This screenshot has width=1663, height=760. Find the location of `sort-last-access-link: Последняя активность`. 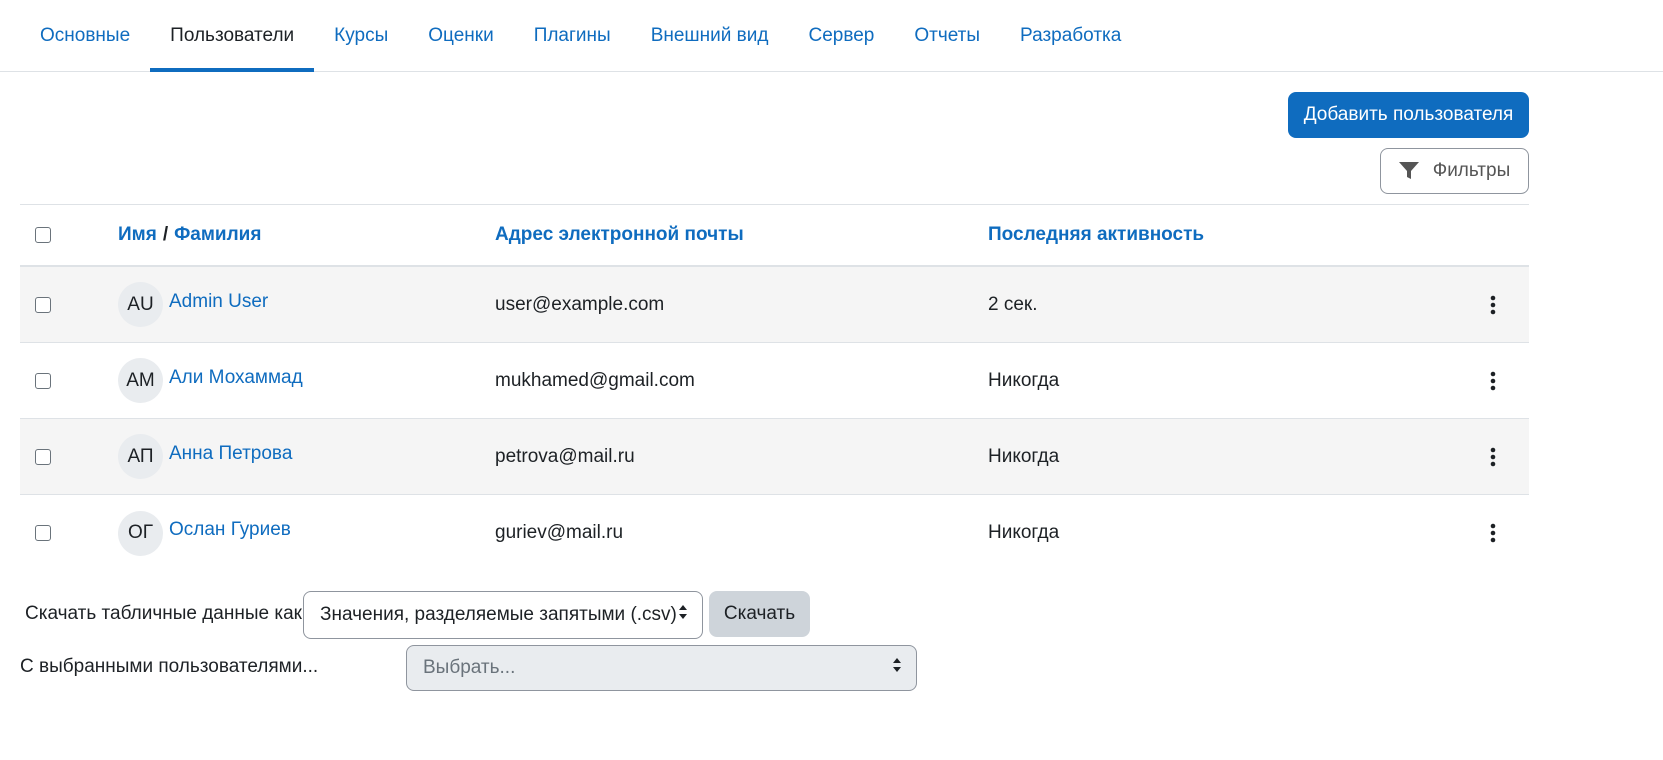

sort-last-access-link: Последняя активность is located at coordinates (1096, 235).